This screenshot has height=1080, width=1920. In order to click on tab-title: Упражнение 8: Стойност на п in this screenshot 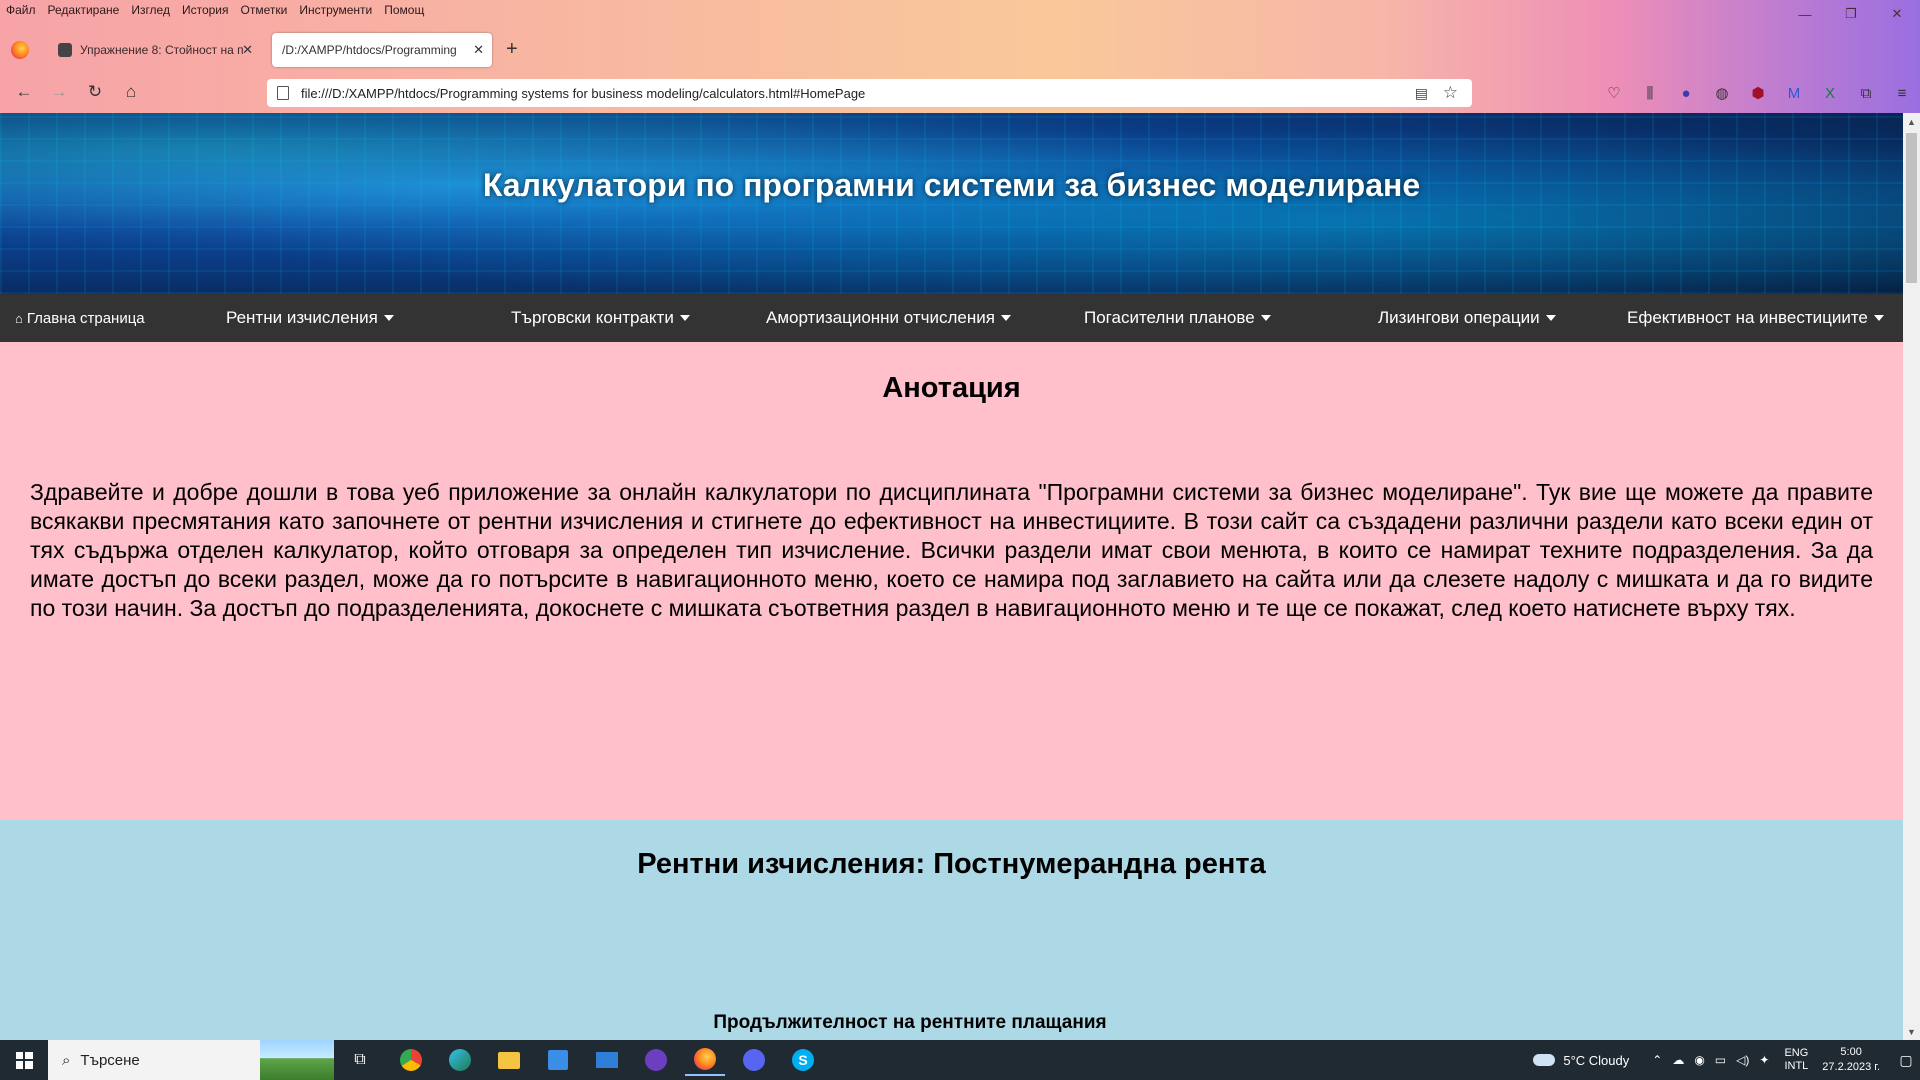, I will do `click(162, 50)`.